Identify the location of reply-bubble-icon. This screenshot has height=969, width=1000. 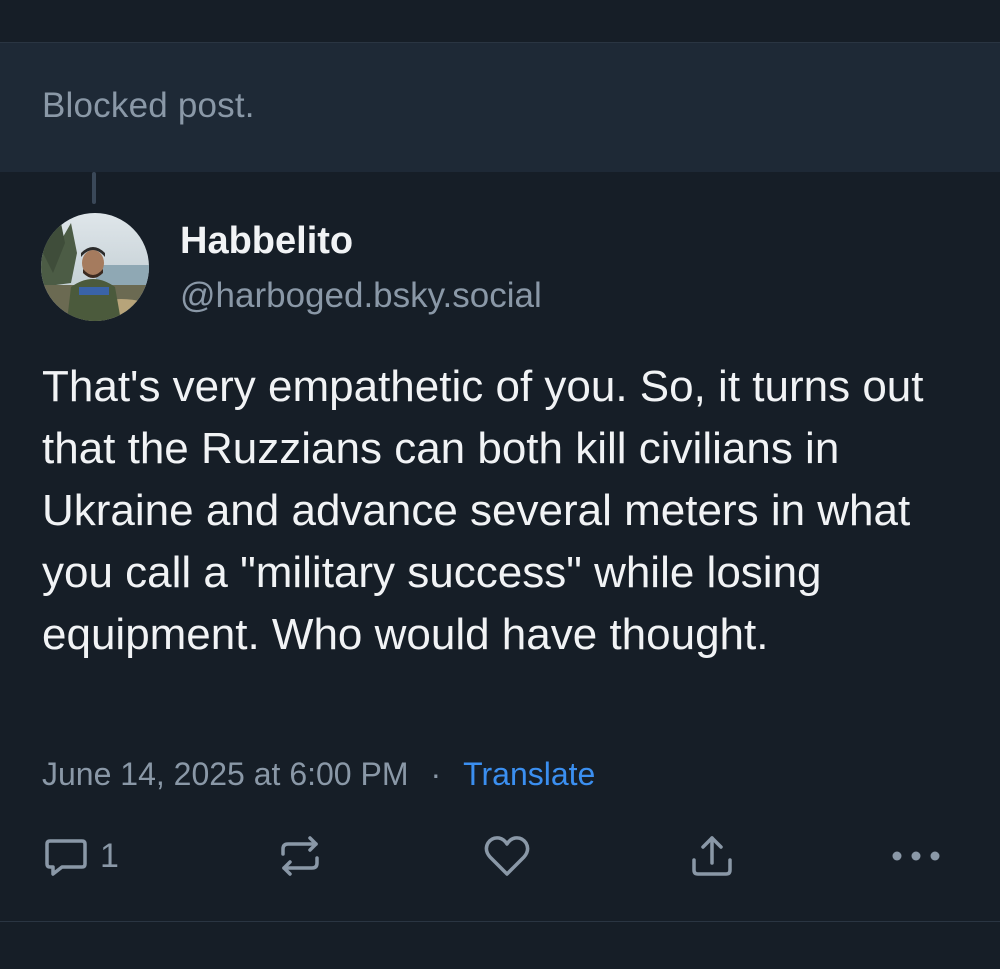
(66, 857).